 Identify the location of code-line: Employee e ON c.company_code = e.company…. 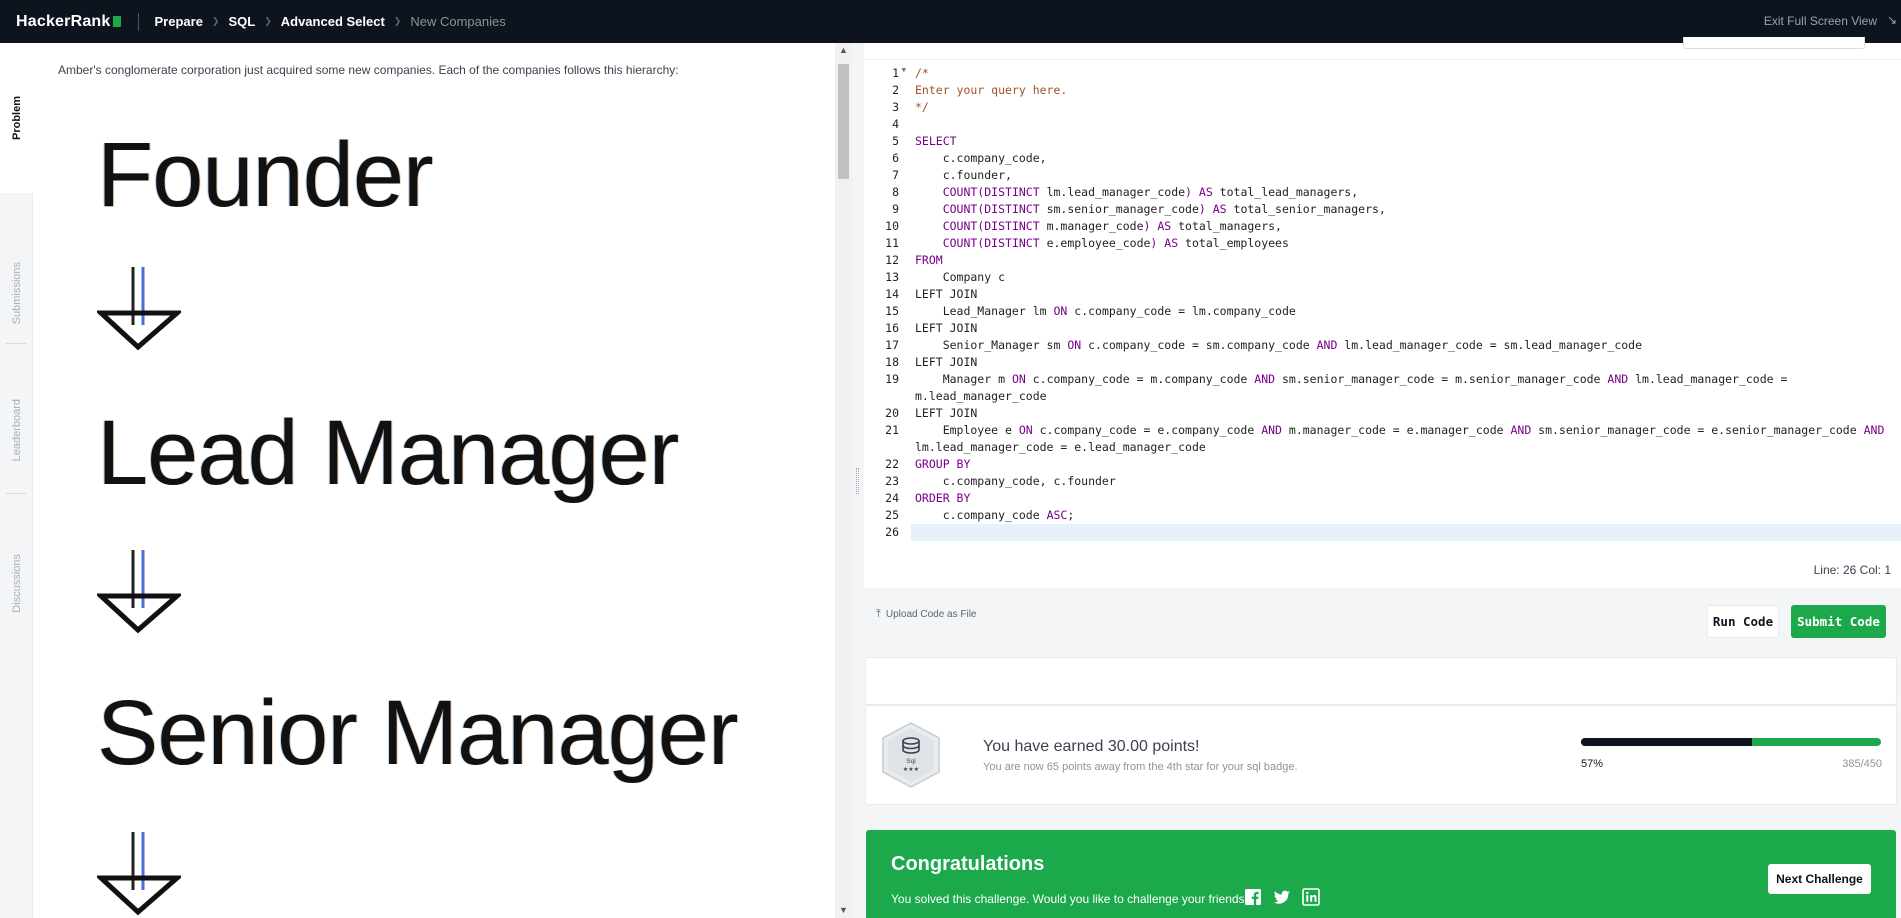
(1400, 430).